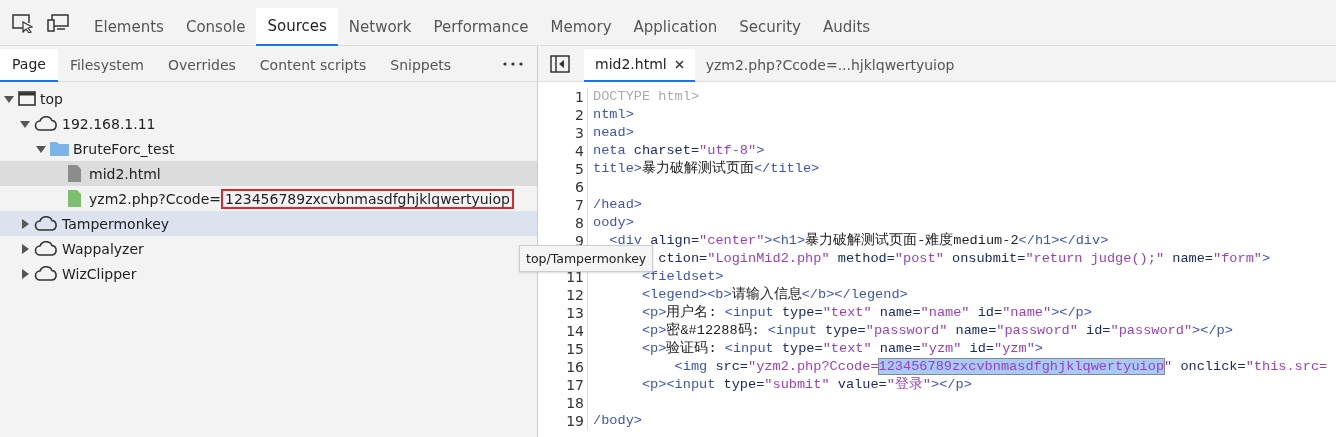  What do you see at coordinates (22, 22) in the screenshot?
I see `inspect-icon` at bounding box center [22, 22].